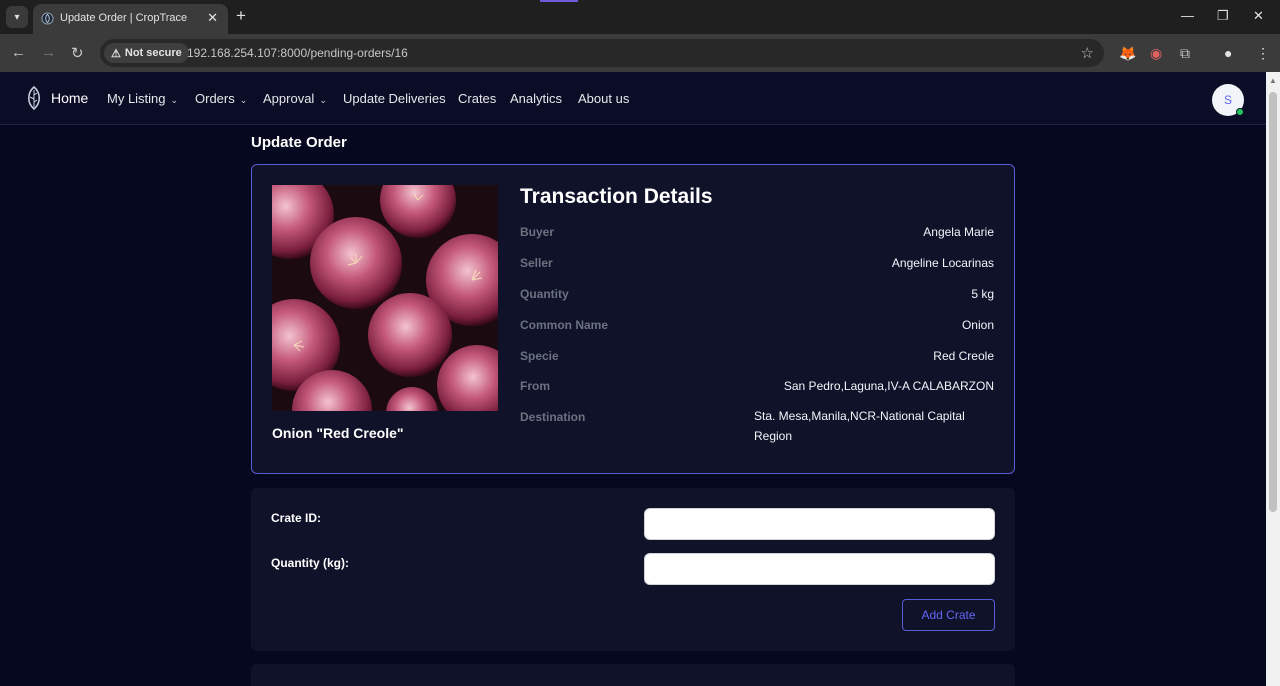 Image resolution: width=1280 pixels, height=686 pixels. What do you see at coordinates (241, 16) in the screenshot?
I see `new-tab-button: +` at bounding box center [241, 16].